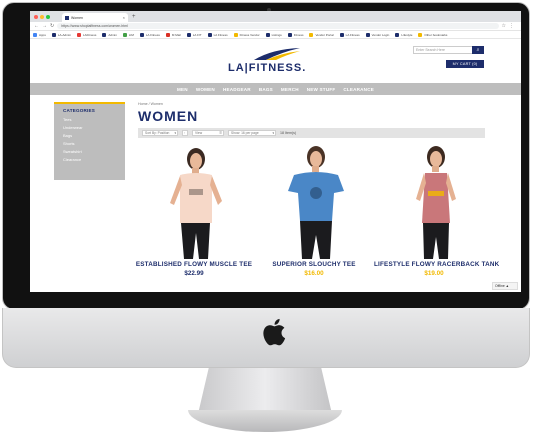  I want to click on bookmark-item: LA FIT, so click(194, 34).